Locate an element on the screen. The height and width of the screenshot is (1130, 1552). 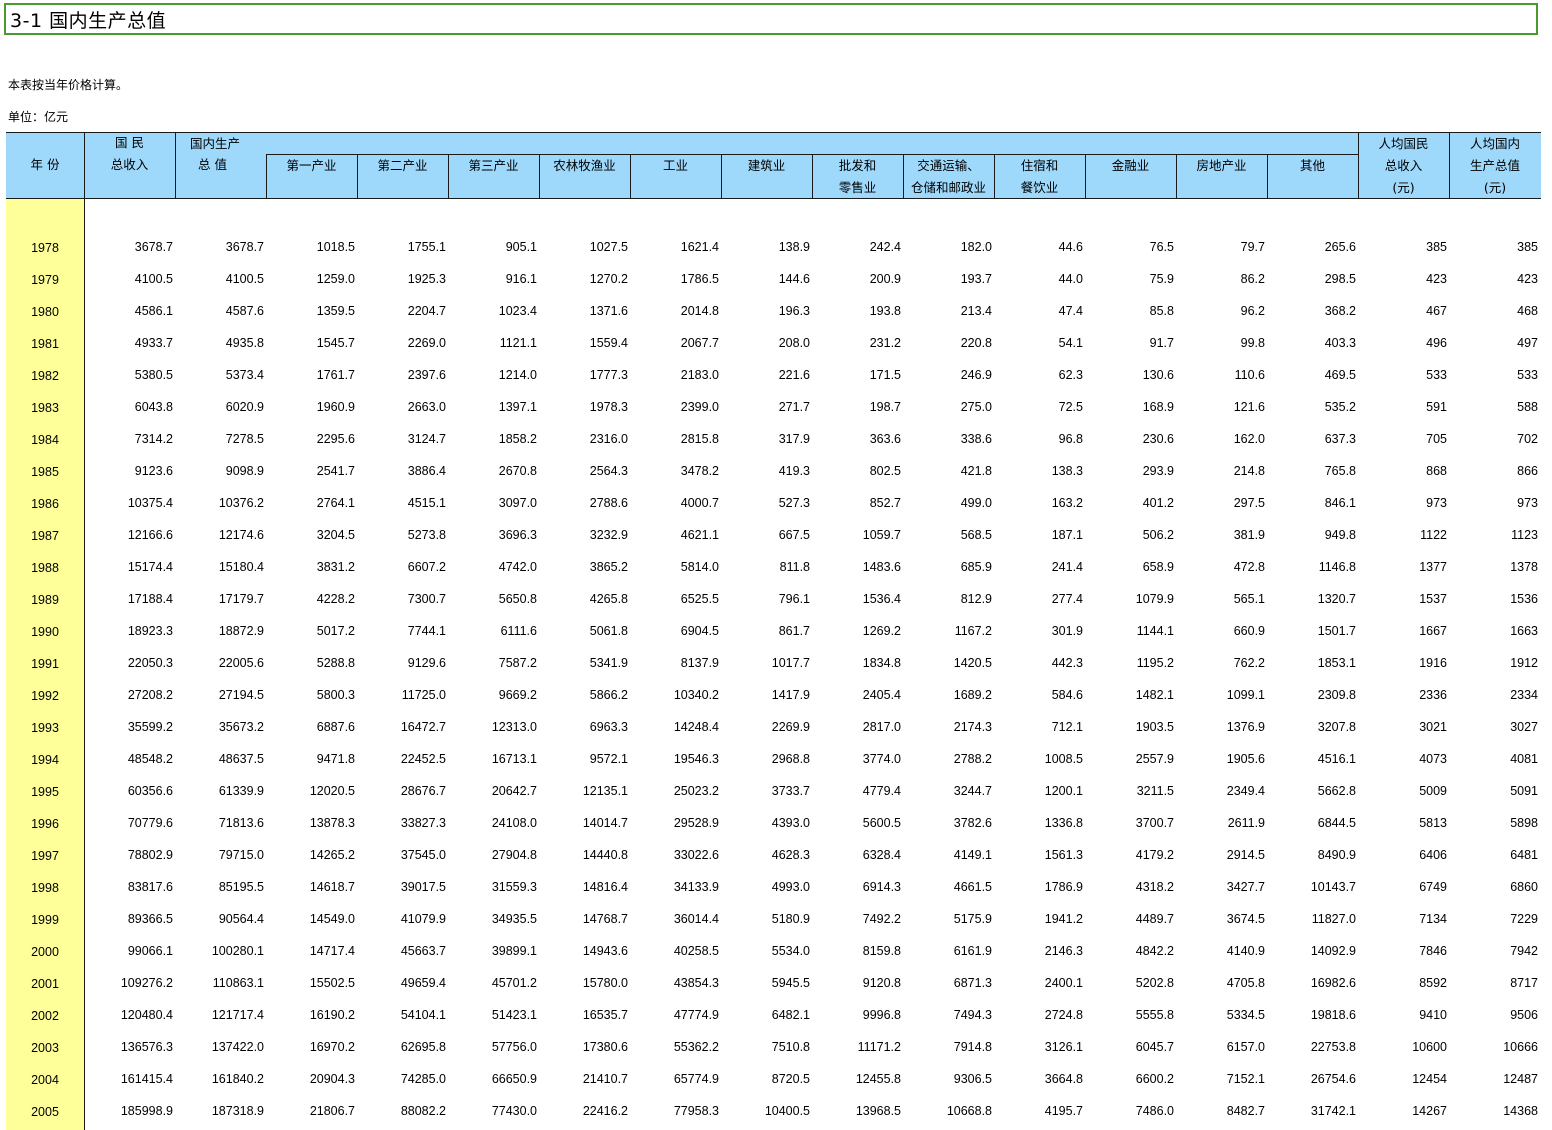
value-cell: 40258.5 is located at coordinates (676, 951).